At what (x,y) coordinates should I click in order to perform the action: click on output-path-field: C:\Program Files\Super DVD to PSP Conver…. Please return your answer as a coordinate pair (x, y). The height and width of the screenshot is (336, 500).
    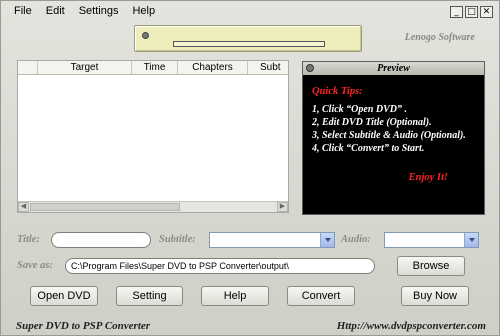
    Looking at the image, I should click on (220, 266).